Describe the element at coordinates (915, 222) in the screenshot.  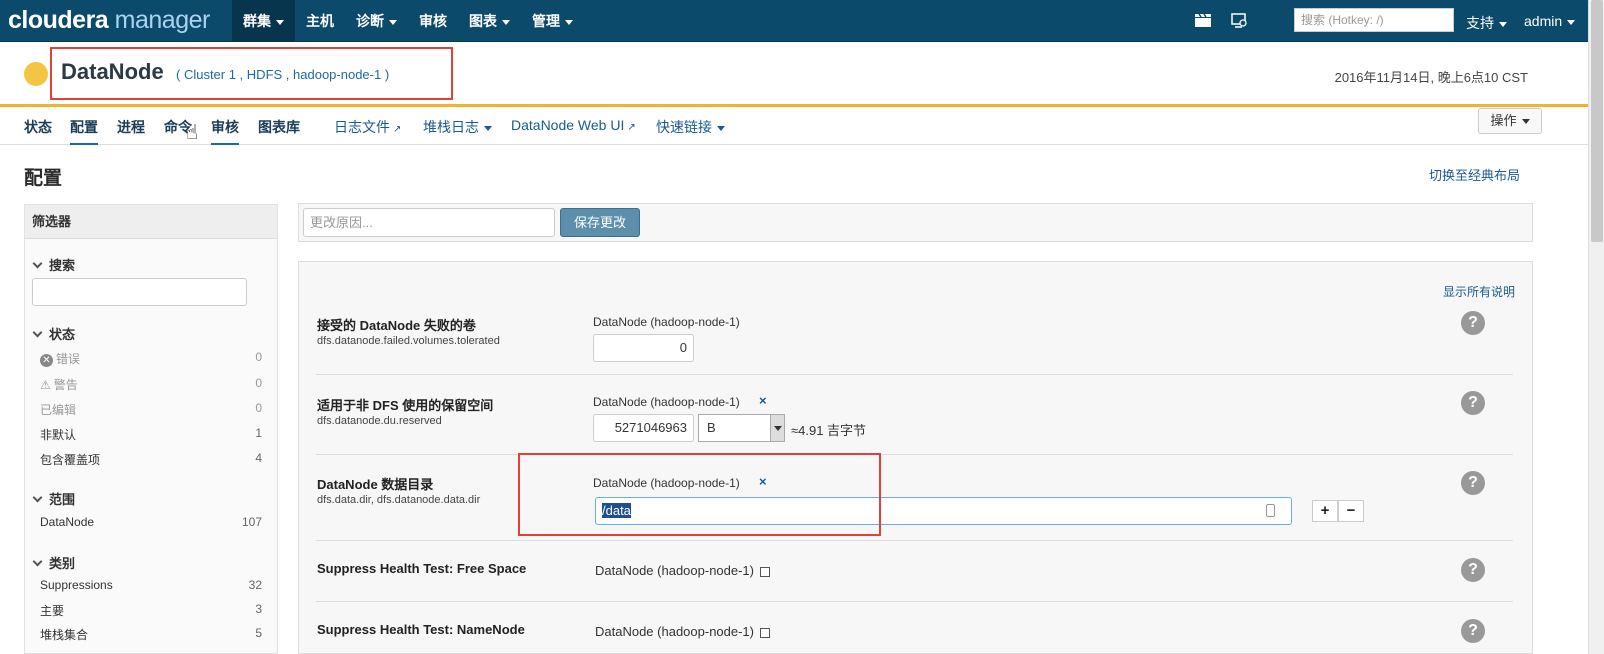
I see `change-reason-bar: 保存更改` at that location.